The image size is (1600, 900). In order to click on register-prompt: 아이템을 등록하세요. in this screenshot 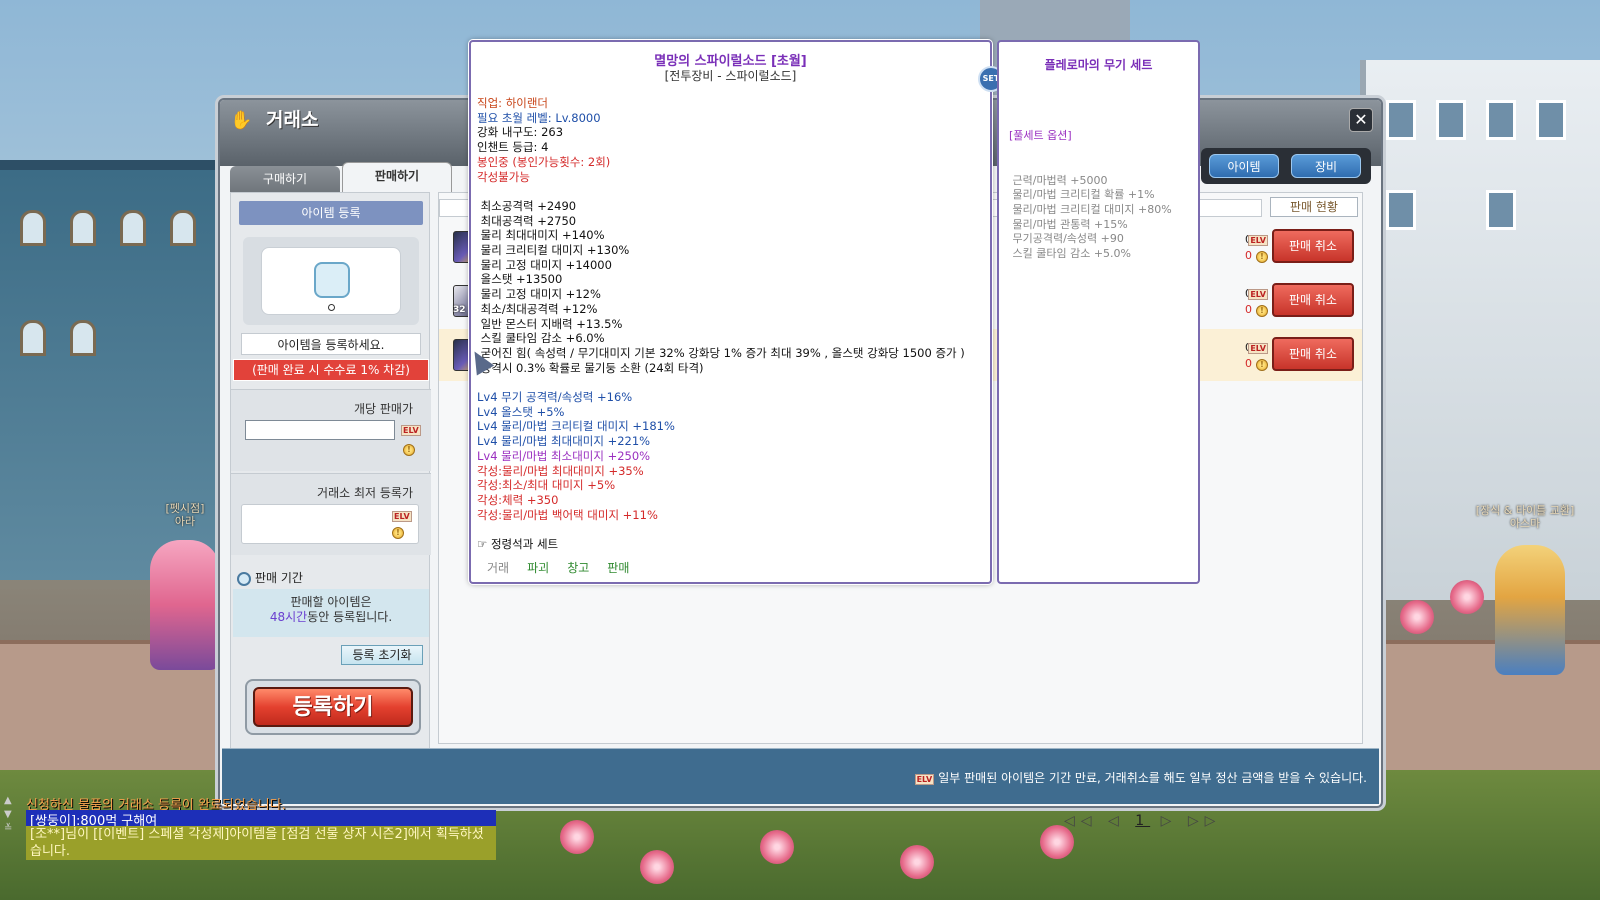, I will do `click(331, 344)`.